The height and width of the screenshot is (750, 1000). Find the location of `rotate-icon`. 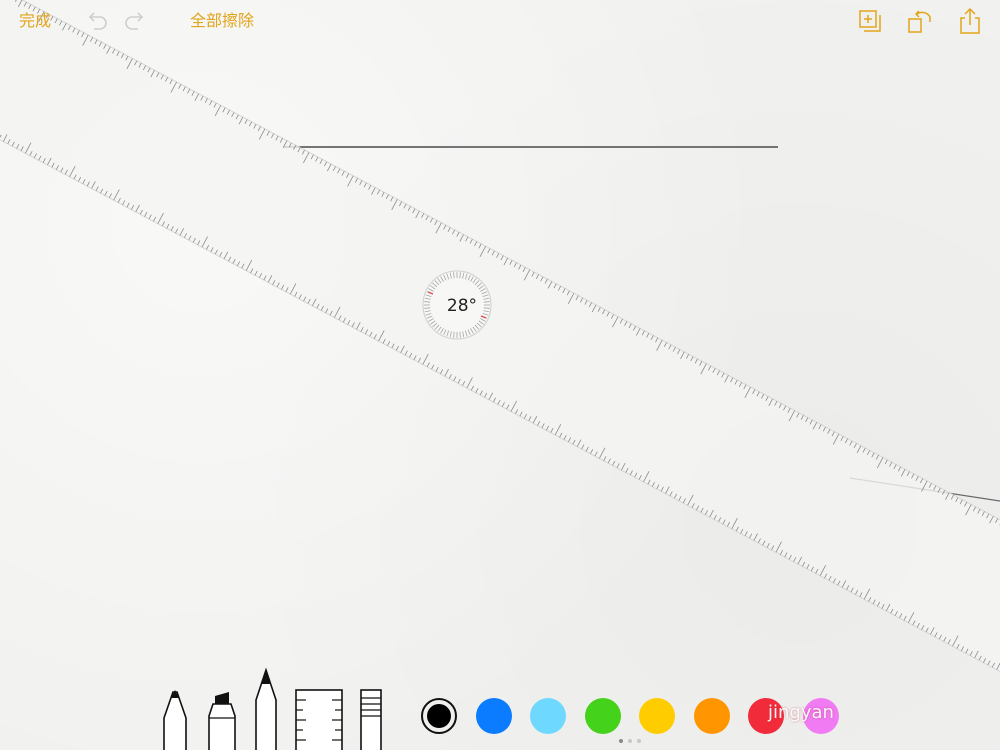

rotate-icon is located at coordinates (920, 21).